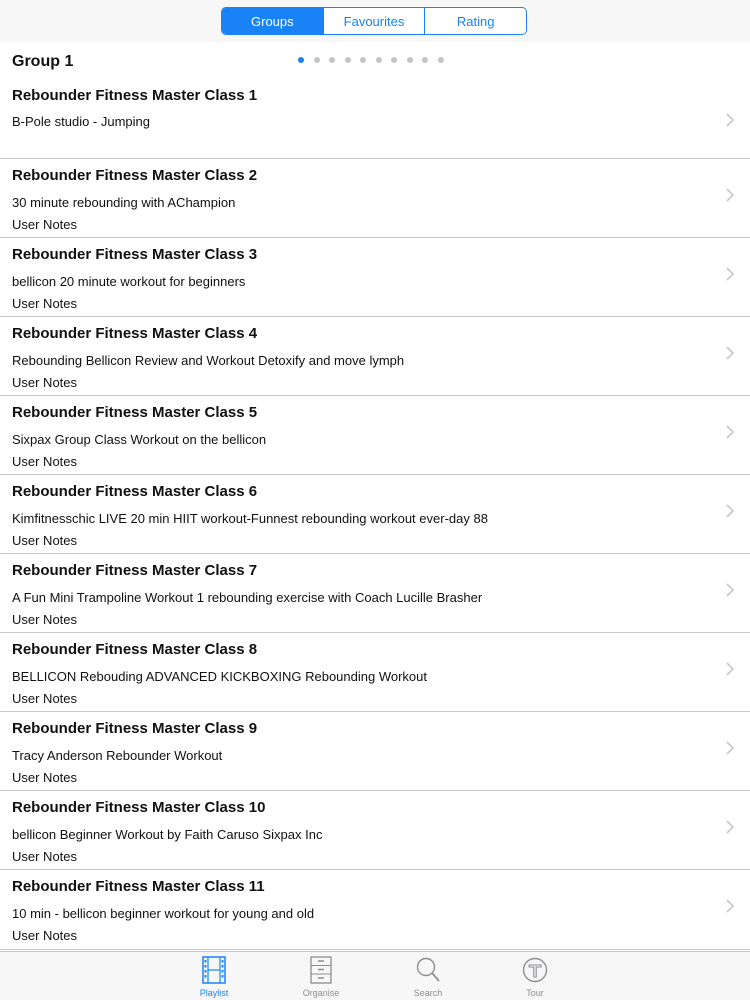  Describe the element at coordinates (135, 491) in the screenshot. I see `item-title: Rebounder Fitness Master Class 6` at that location.